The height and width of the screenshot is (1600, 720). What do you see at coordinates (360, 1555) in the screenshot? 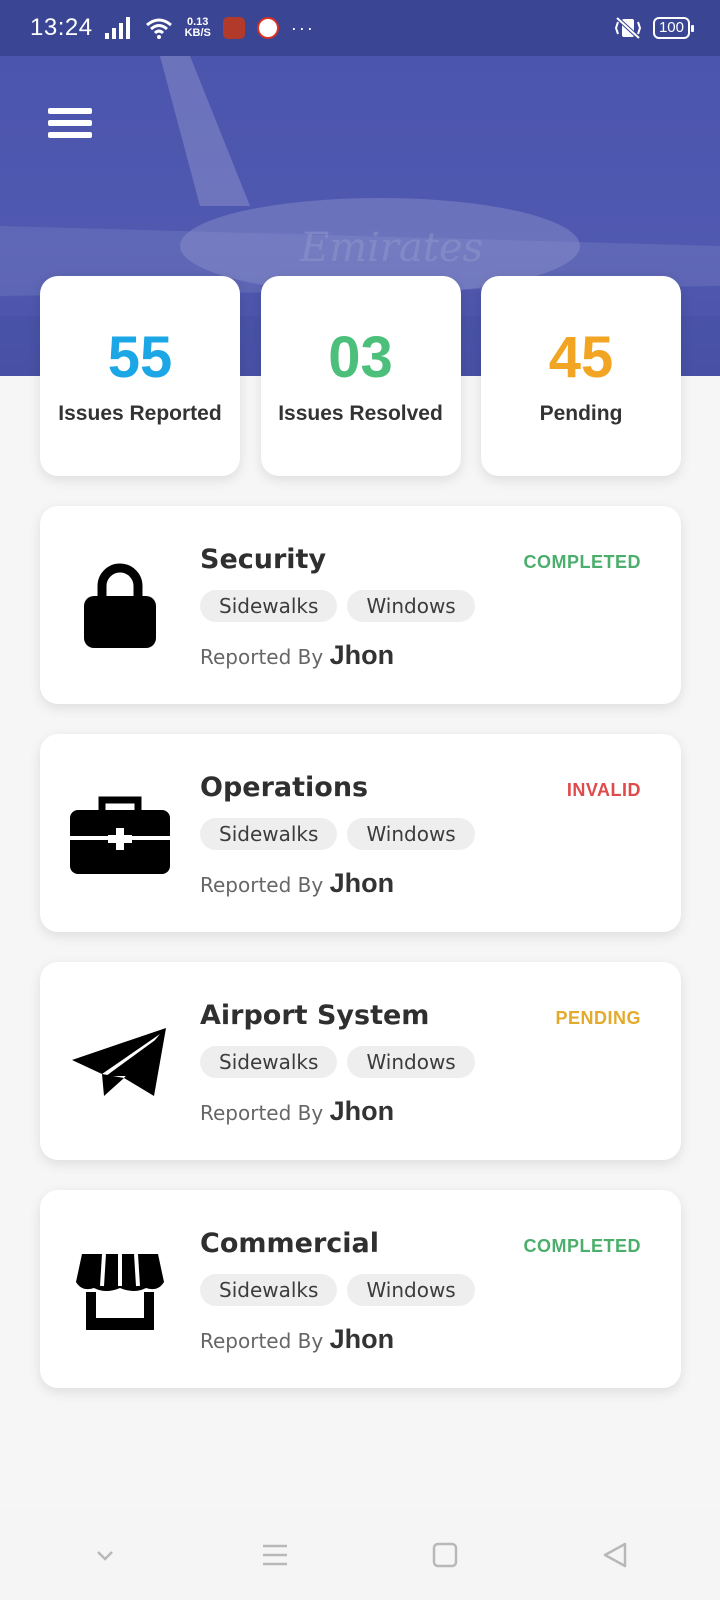
I see `system-navigation-bar` at bounding box center [360, 1555].